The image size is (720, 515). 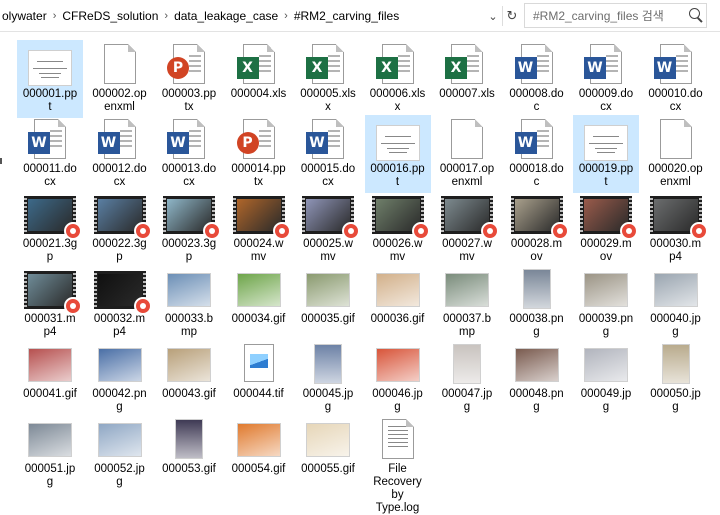 What do you see at coordinates (328, 454) in the screenshot?
I see `file-item: 000055.gif` at bounding box center [328, 454].